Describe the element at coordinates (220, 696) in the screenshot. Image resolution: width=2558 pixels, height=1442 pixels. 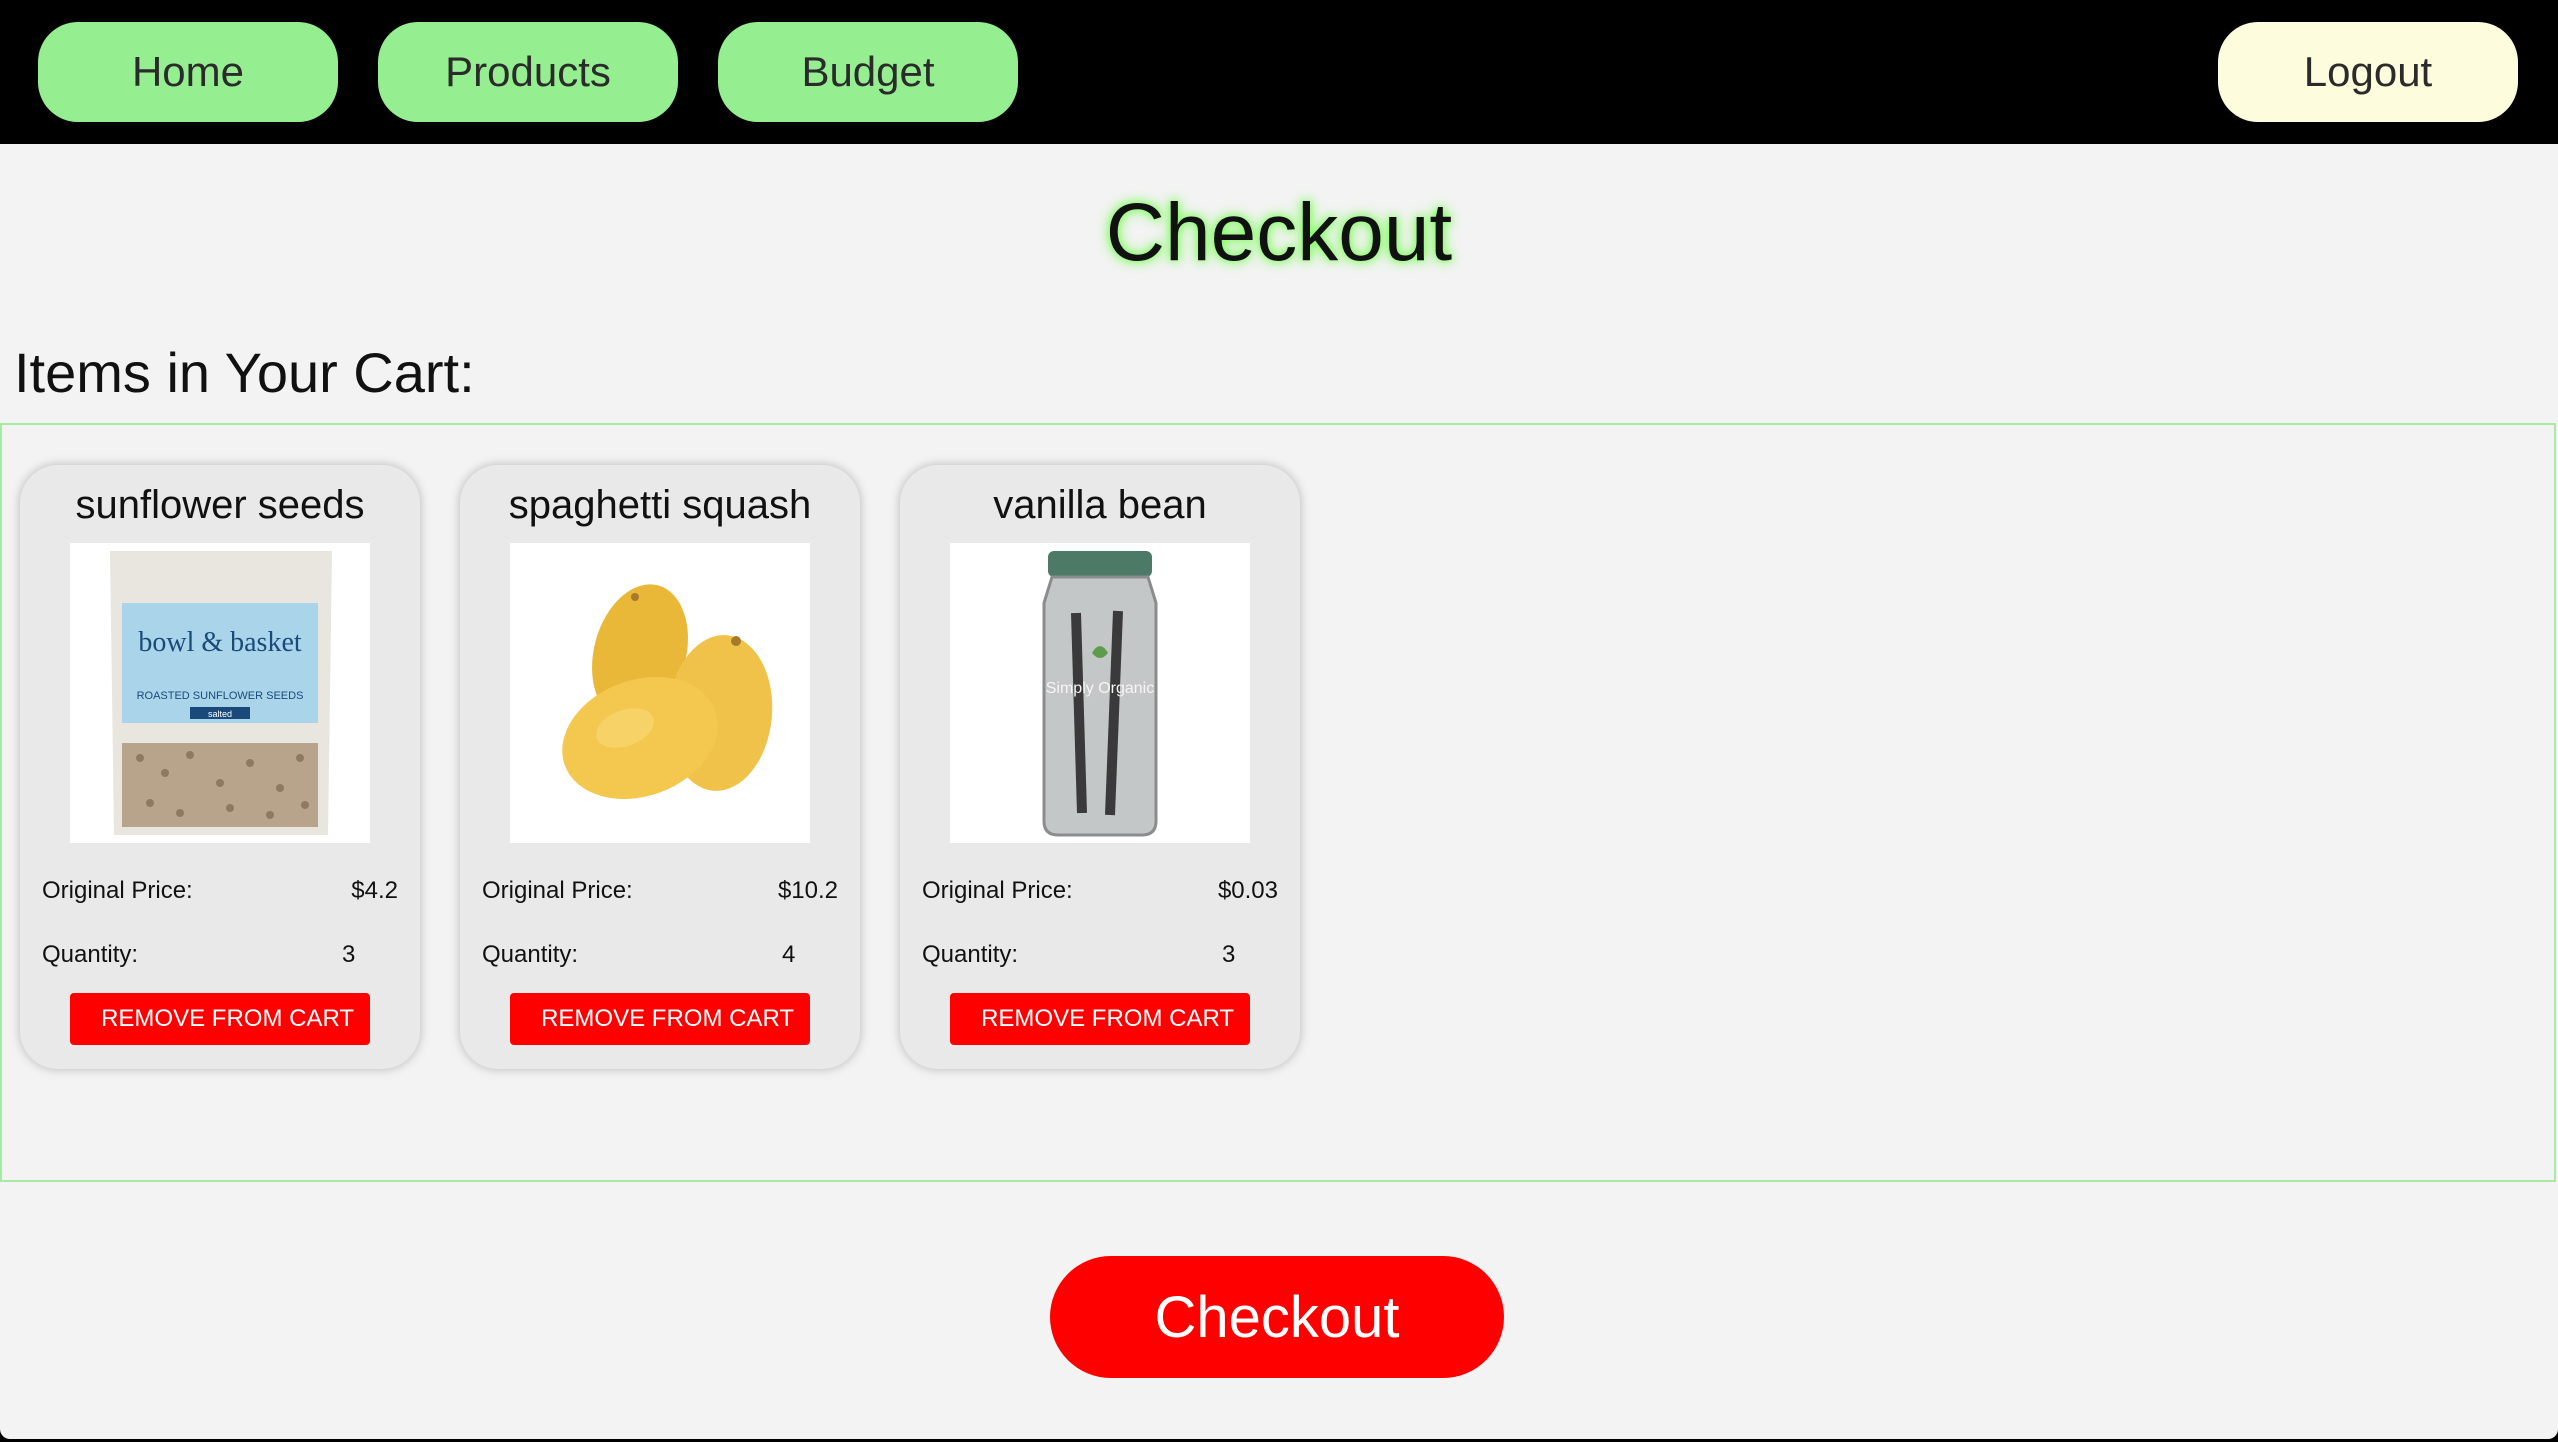
I see `bag-product-text: ROASTED SUNFLOWER SEEDS` at that location.